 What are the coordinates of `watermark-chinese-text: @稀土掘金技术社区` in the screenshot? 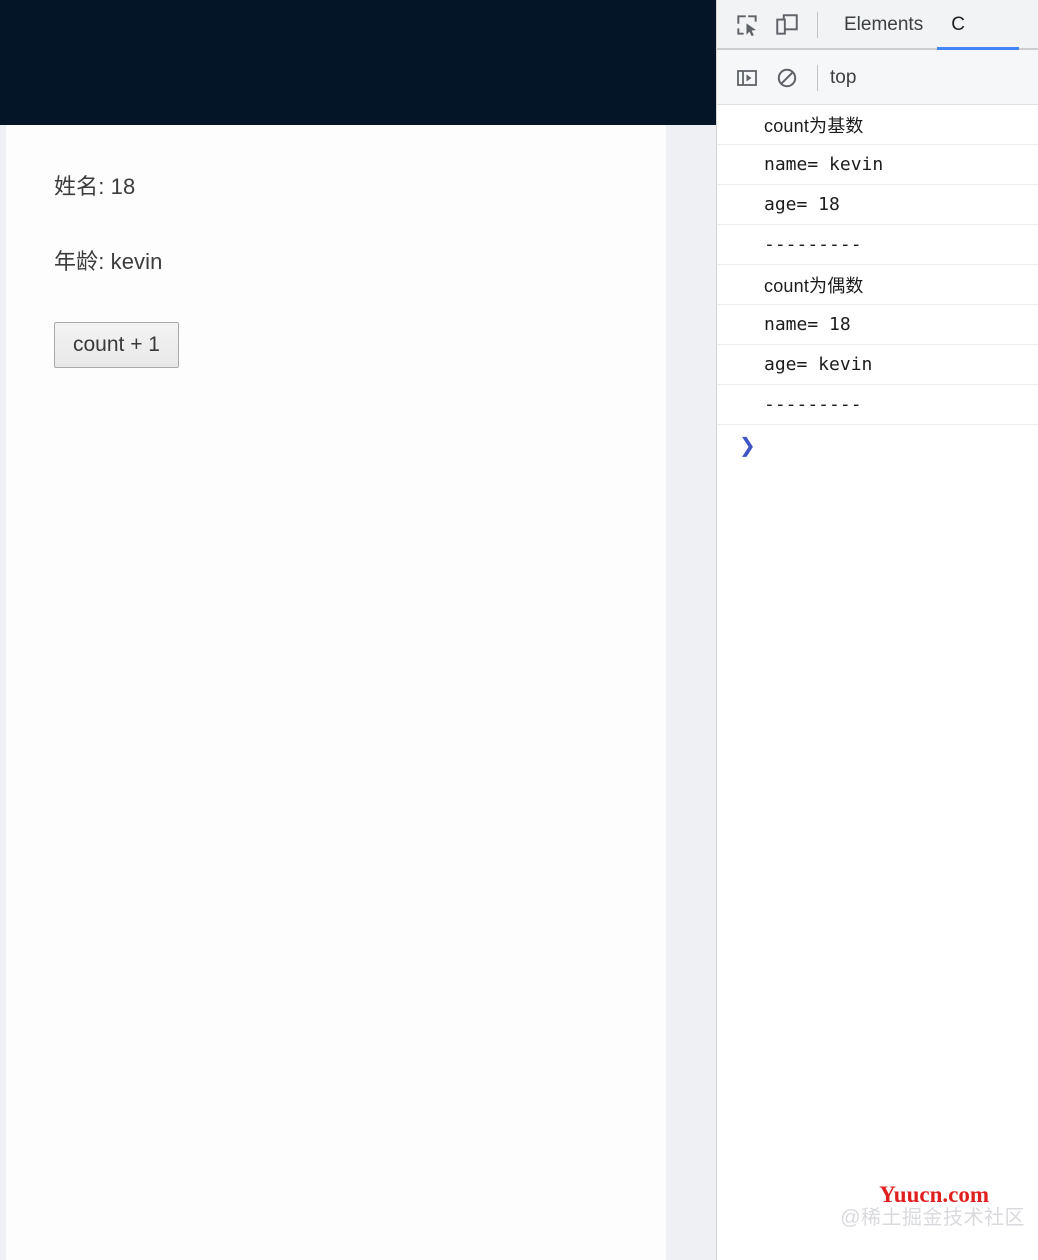 It's located at (932, 1218).